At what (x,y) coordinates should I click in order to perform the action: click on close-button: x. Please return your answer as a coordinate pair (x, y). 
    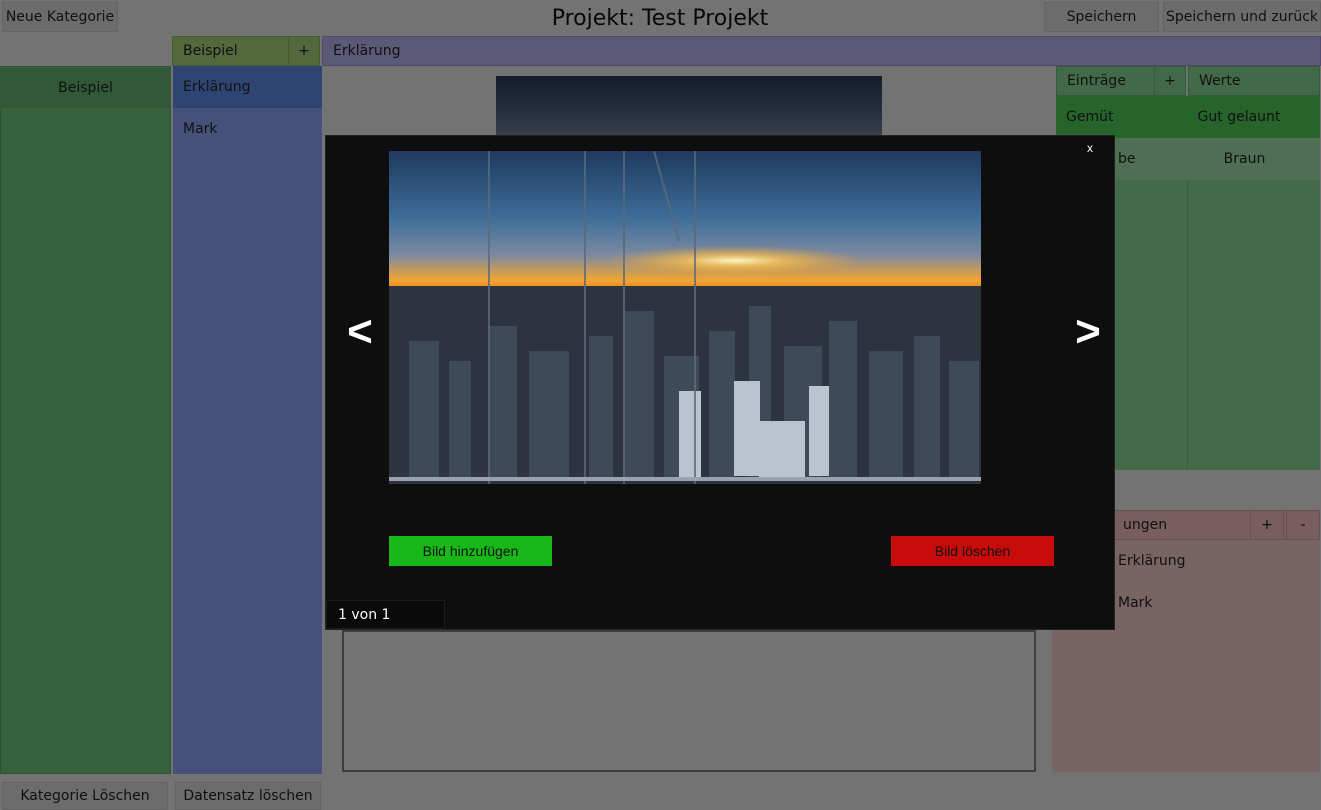
    Looking at the image, I should click on (1090, 148).